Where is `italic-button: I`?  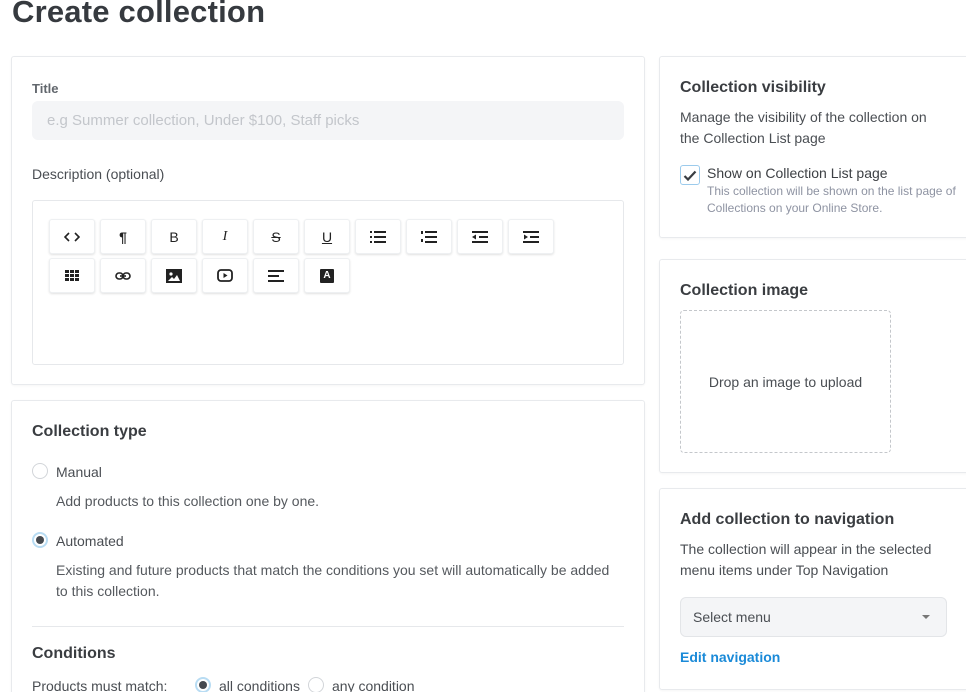
italic-button: I is located at coordinates (225, 236).